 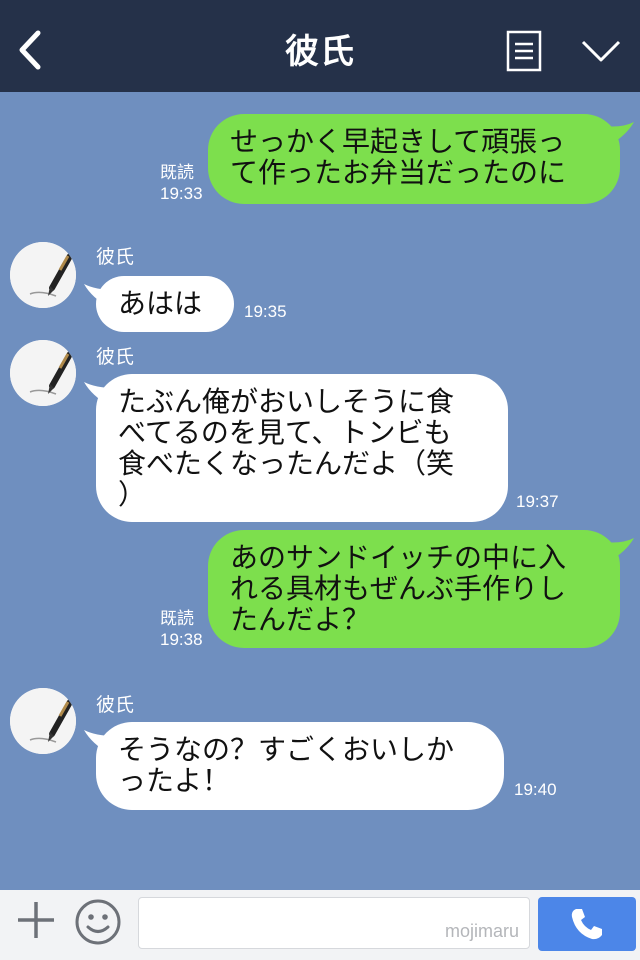 I want to click on message-bubble-received: たぶん俺がおいしそうに食 べてるのを見て、トンビも 食べたくなったんだよ（笑 ）, so click(x=302, y=448).